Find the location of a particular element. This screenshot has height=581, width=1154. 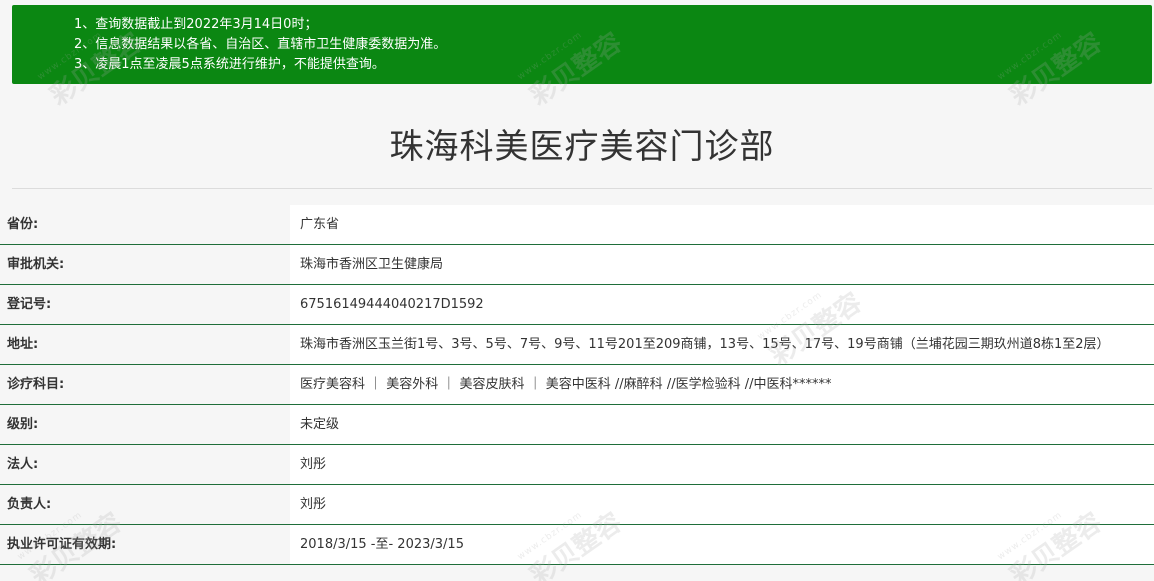

row-value: 珠海市香洲区卫生健康局 is located at coordinates (722, 264).